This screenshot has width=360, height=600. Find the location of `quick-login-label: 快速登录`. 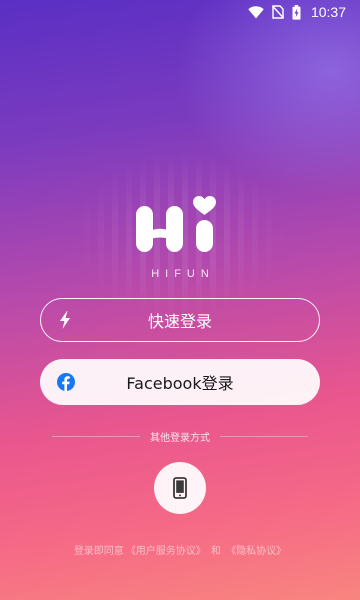

quick-login-label: 快速登录 is located at coordinates (179, 321).